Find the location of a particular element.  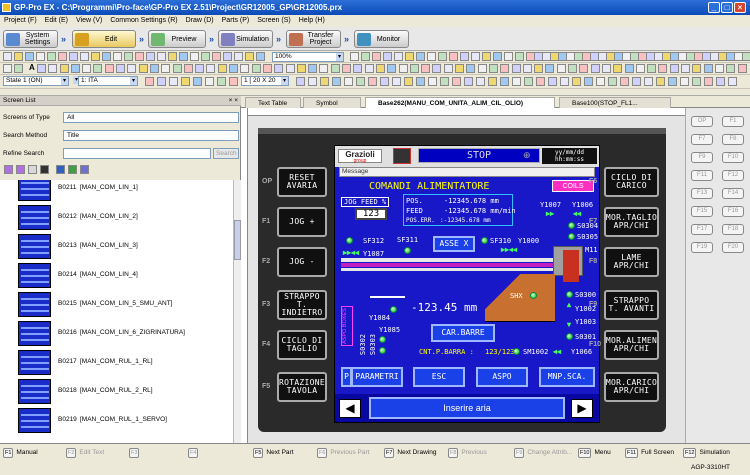

screens-of-type-select: All is located at coordinates (151, 117).